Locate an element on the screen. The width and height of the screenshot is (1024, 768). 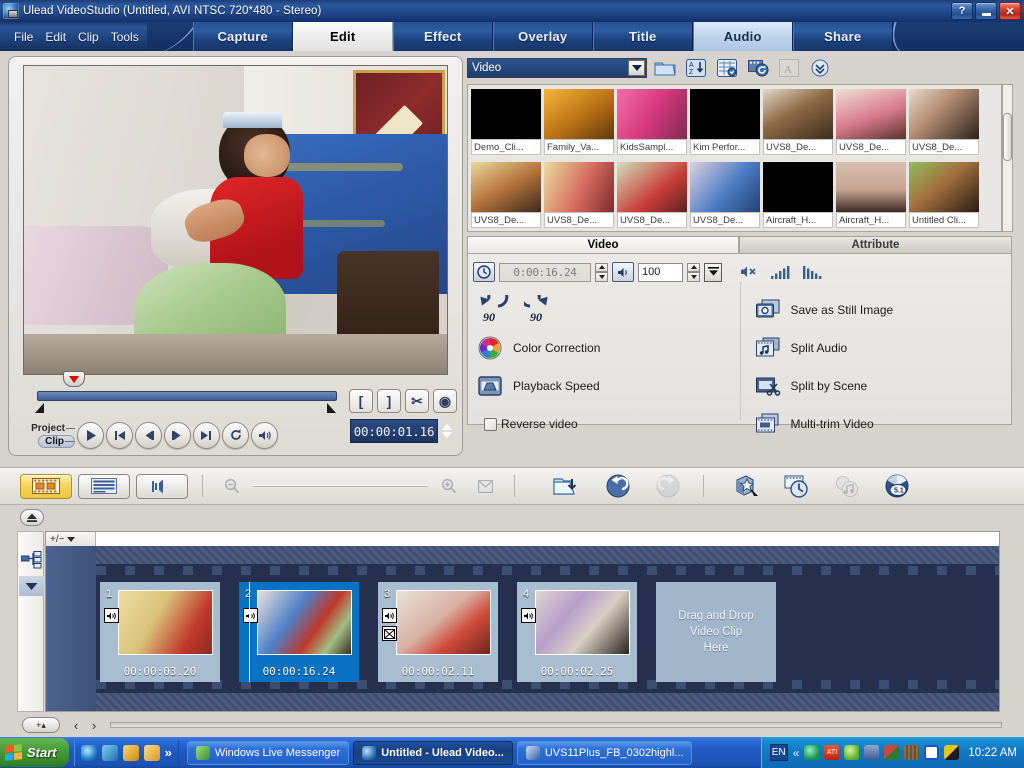
minimize-button is located at coordinates (986, 11).